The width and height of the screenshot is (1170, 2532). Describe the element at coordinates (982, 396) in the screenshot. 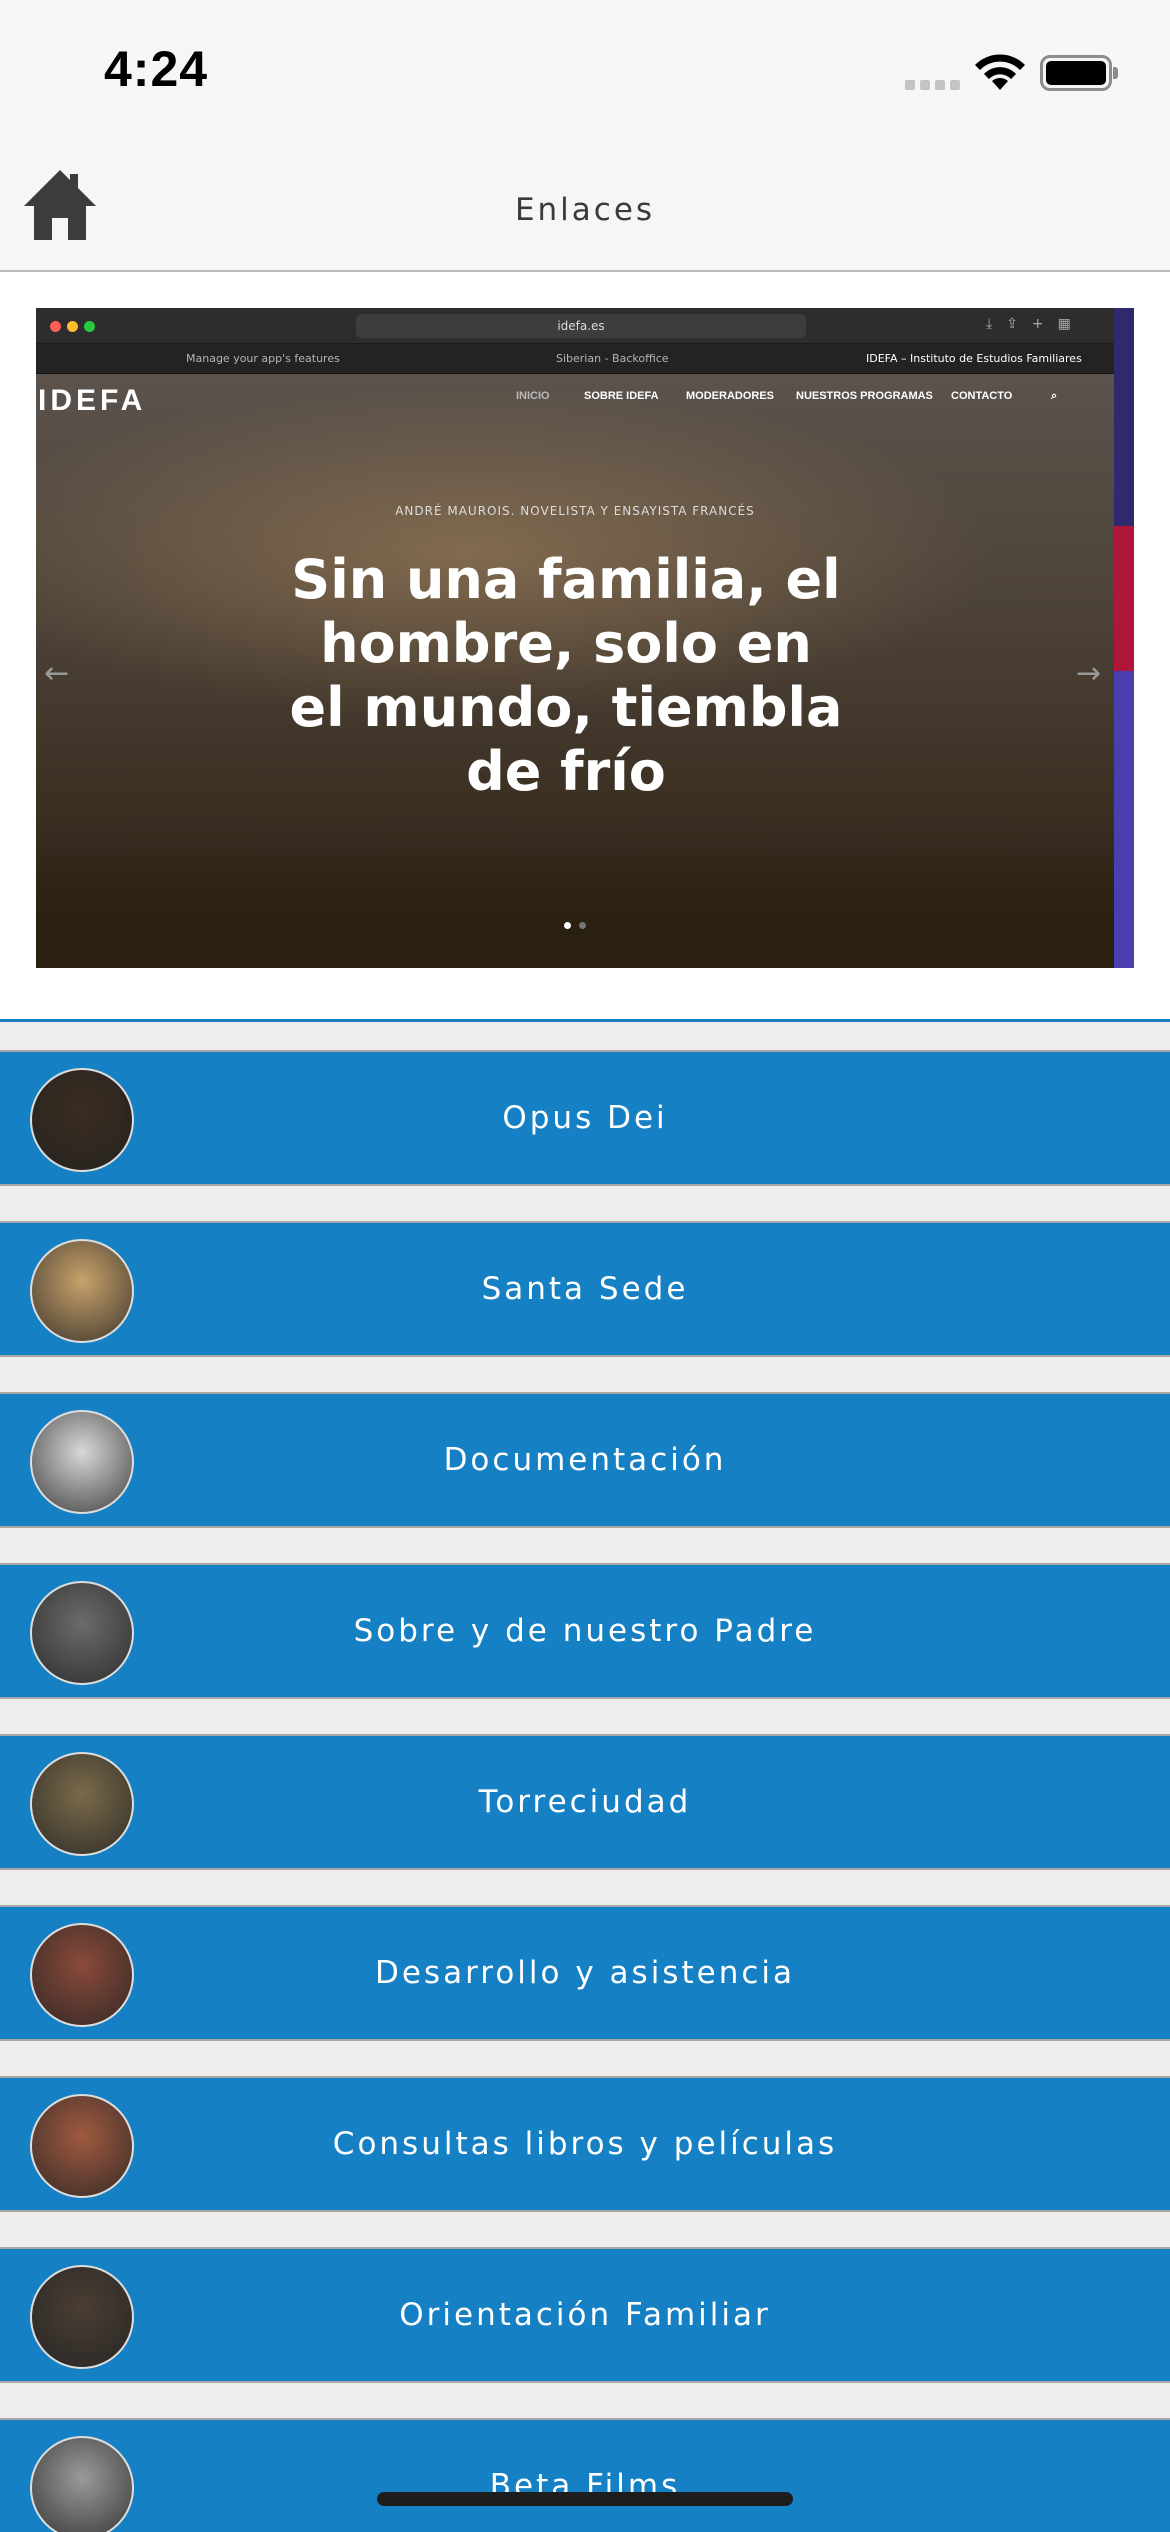

I see `site-nav-item: CONTACTO` at that location.